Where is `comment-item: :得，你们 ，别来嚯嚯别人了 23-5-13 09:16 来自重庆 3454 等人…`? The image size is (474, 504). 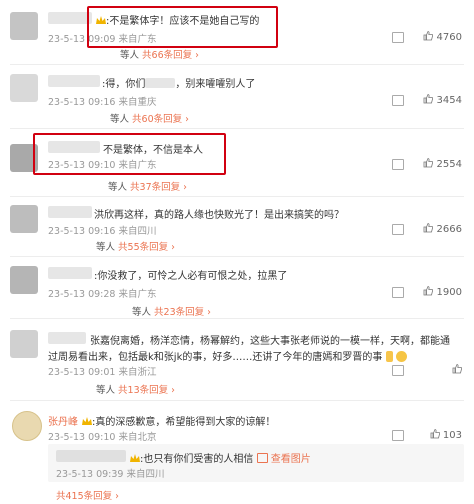 comment-item: :得，你们 ，别来嚯嚯别人了 23-5-13 09:16 来自重庆 3454 等人… is located at coordinates (237, 96).